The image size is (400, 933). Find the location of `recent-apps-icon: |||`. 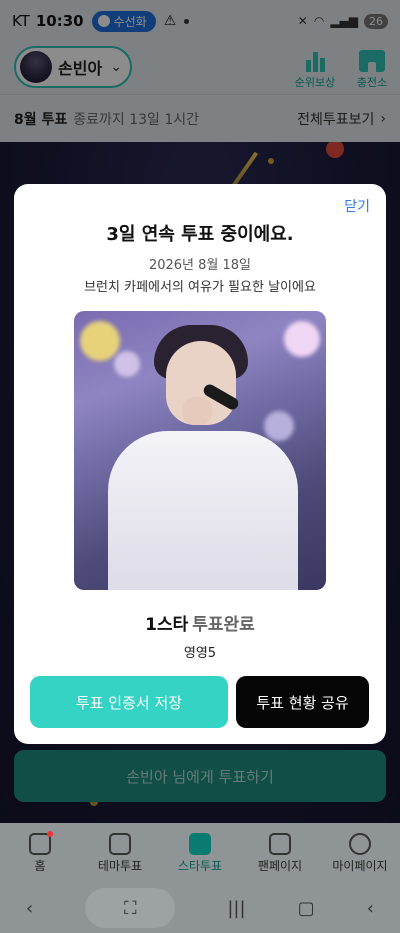

recent-apps-icon: ||| is located at coordinates (236, 908).